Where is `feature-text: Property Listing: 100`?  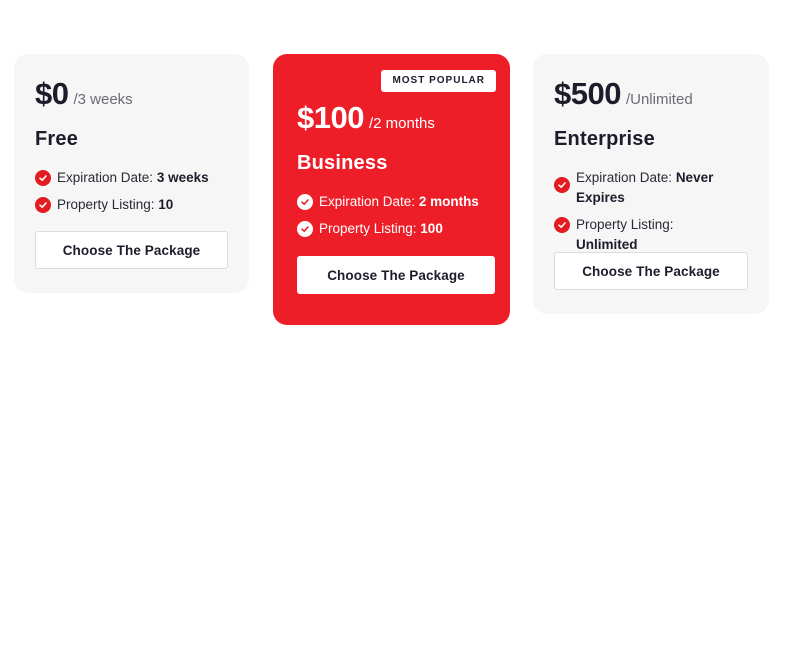
feature-text: Property Listing: 100 is located at coordinates (381, 229).